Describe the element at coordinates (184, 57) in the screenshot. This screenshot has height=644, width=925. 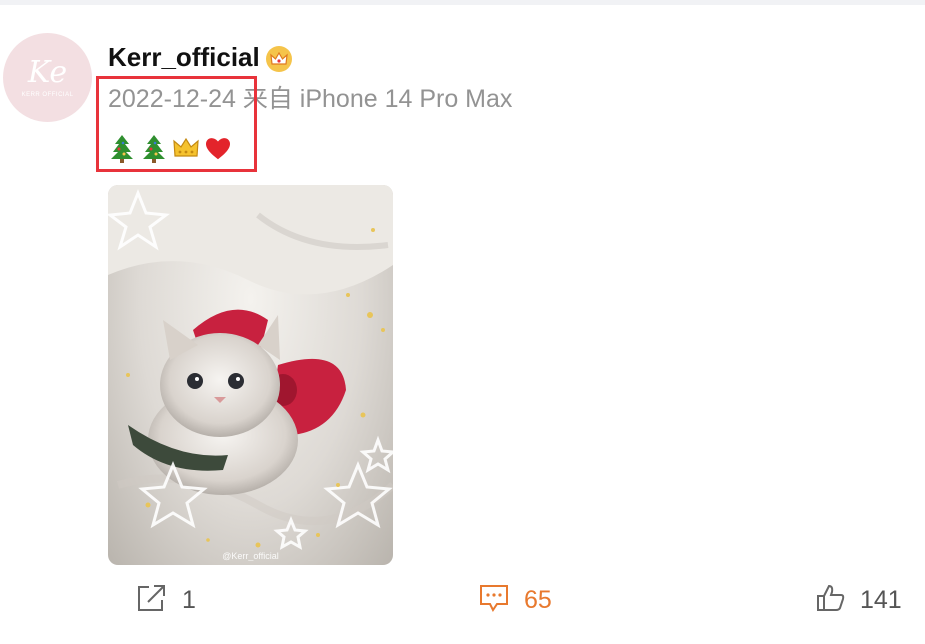
I see `author-name: Kerr_official` at that location.